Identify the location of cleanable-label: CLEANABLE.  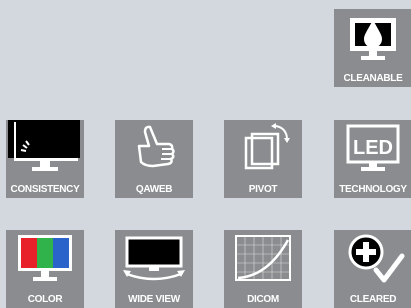
(373, 78).